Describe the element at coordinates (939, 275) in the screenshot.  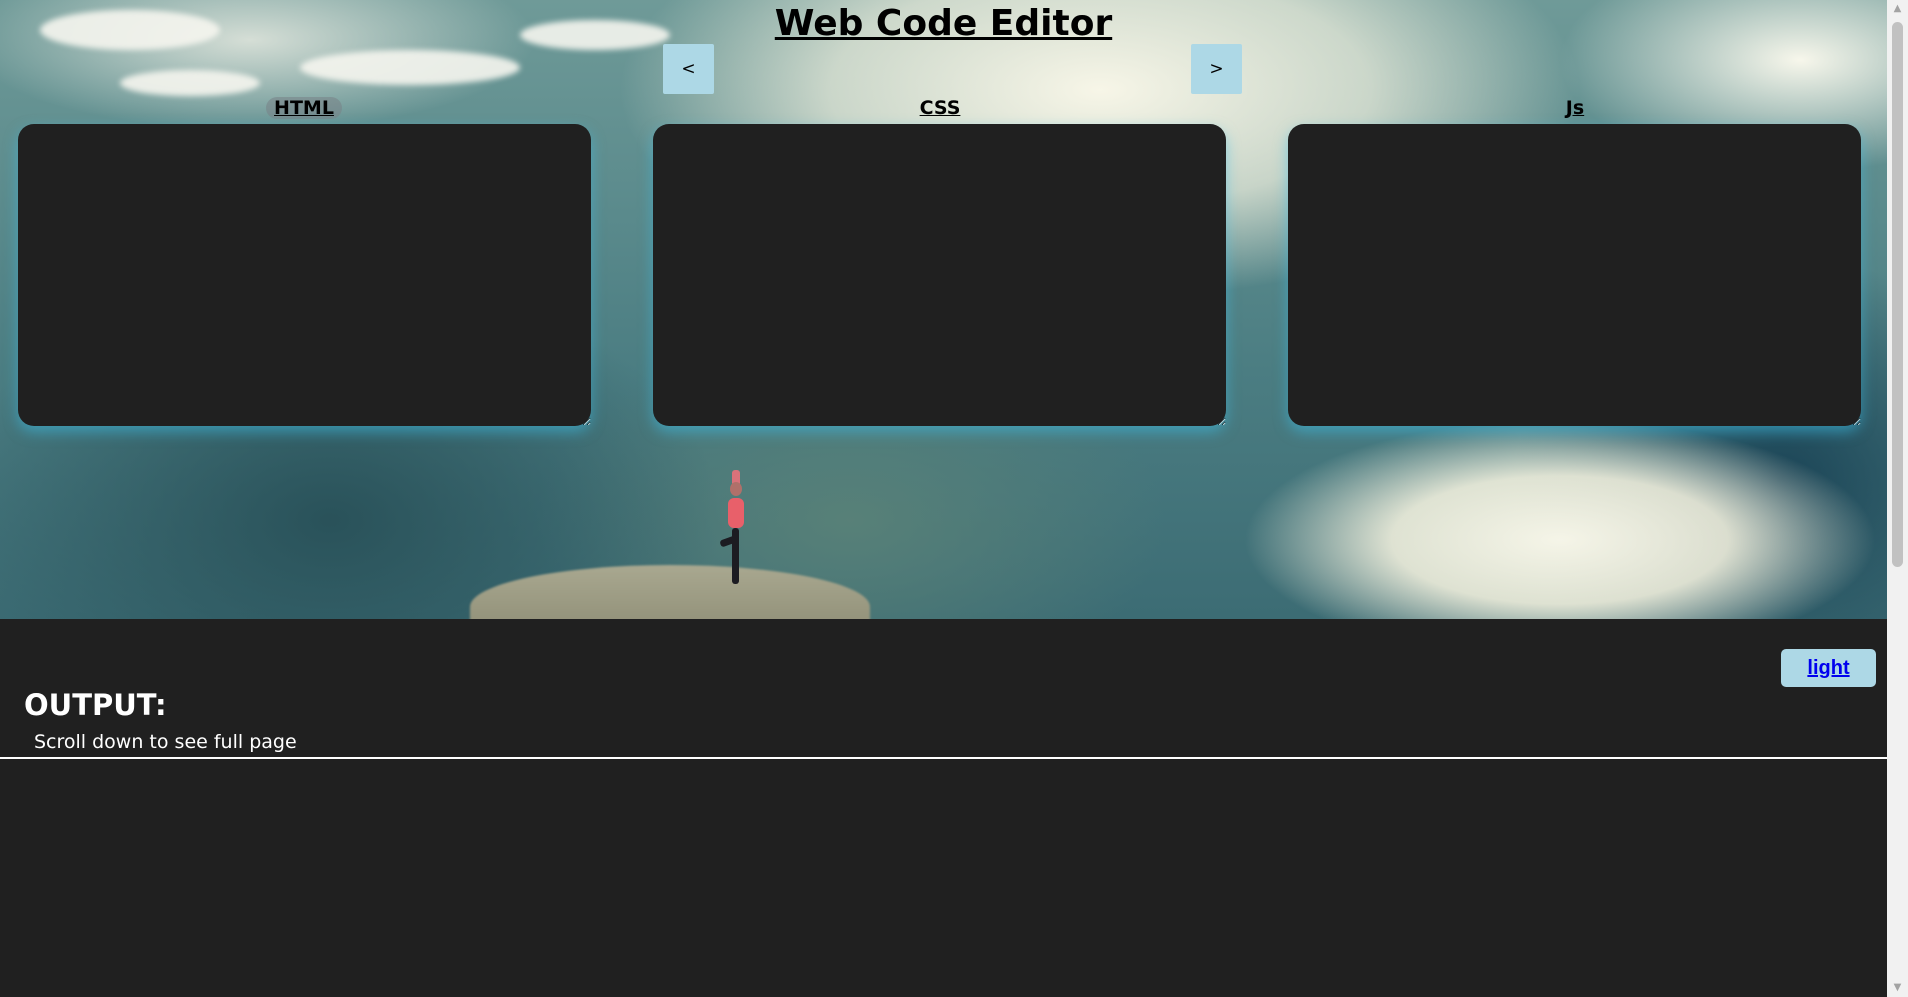
I see `css-code-input` at that location.